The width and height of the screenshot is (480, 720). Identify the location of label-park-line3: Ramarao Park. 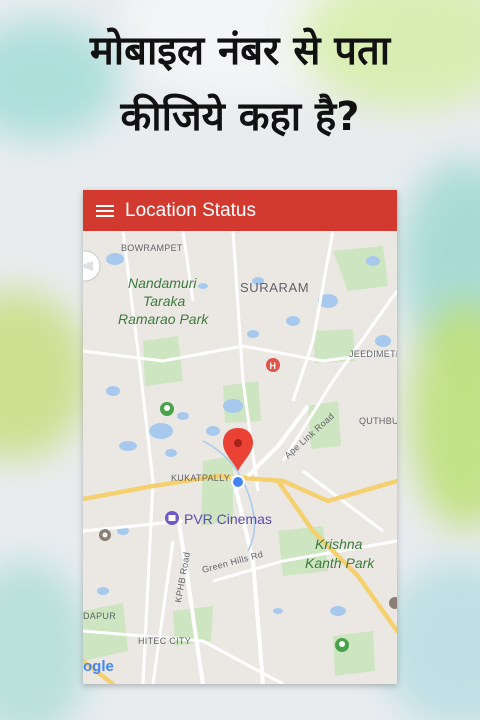
(163, 319).